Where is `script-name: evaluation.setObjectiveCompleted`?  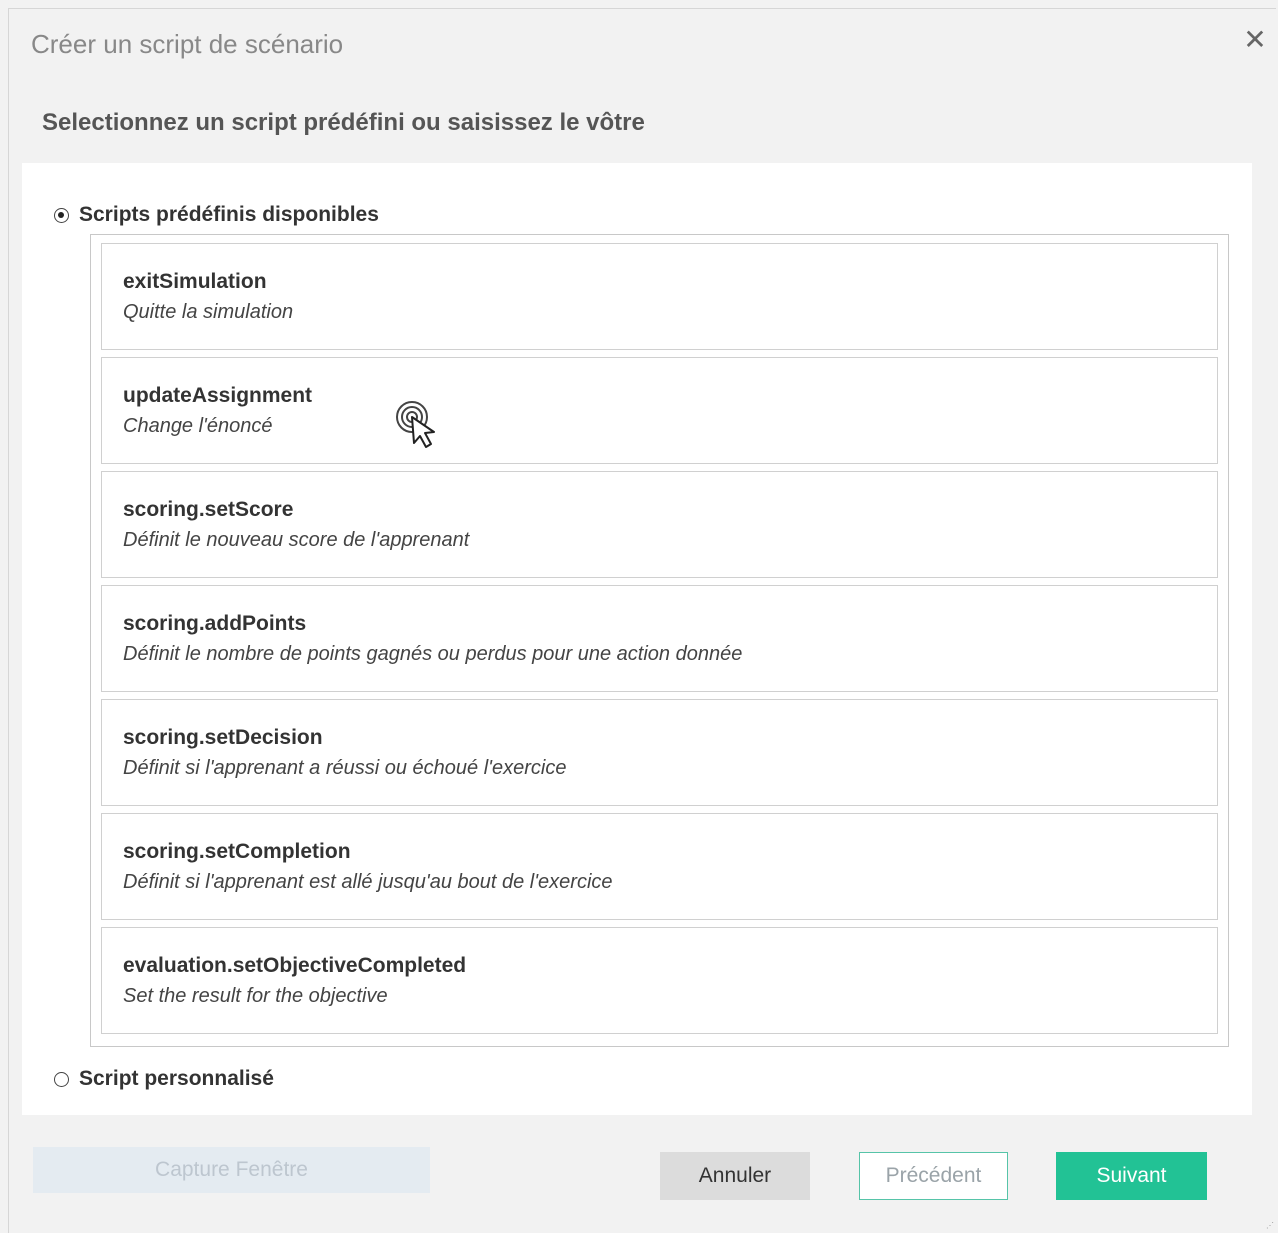
script-name: evaluation.setObjectiveCompleted is located at coordinates (295, 965).